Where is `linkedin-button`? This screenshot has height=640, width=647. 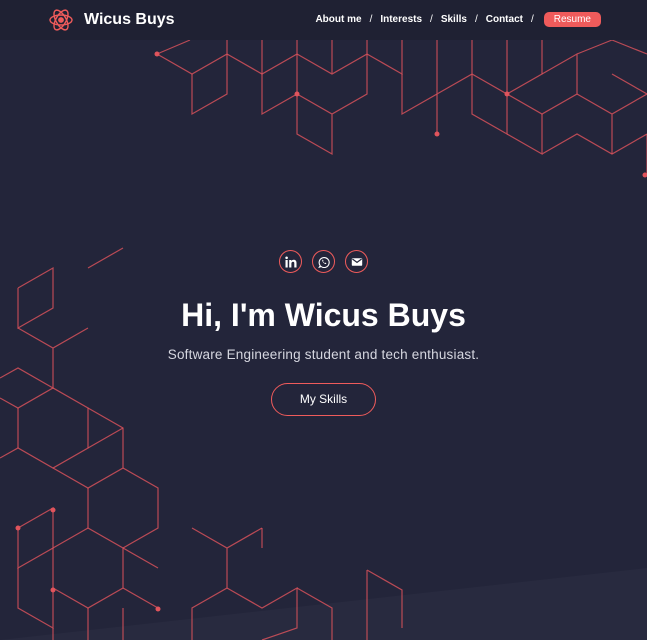
linkedin-button is located at coordinates (290, 261).